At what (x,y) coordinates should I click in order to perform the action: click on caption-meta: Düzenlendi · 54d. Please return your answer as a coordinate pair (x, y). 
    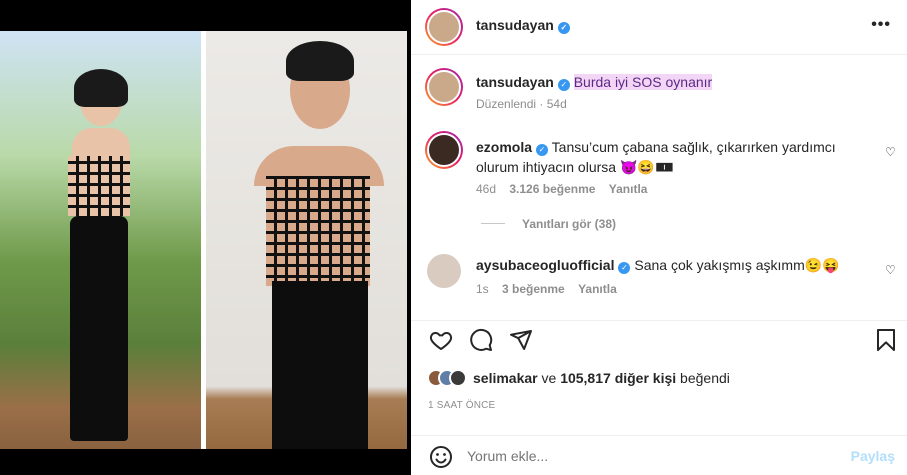
    Looking at the image, I should click on (521, 104).